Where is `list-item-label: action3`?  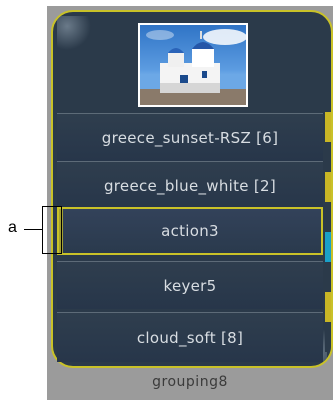
list-item-label: action3 is located at coordinates (190, 231).